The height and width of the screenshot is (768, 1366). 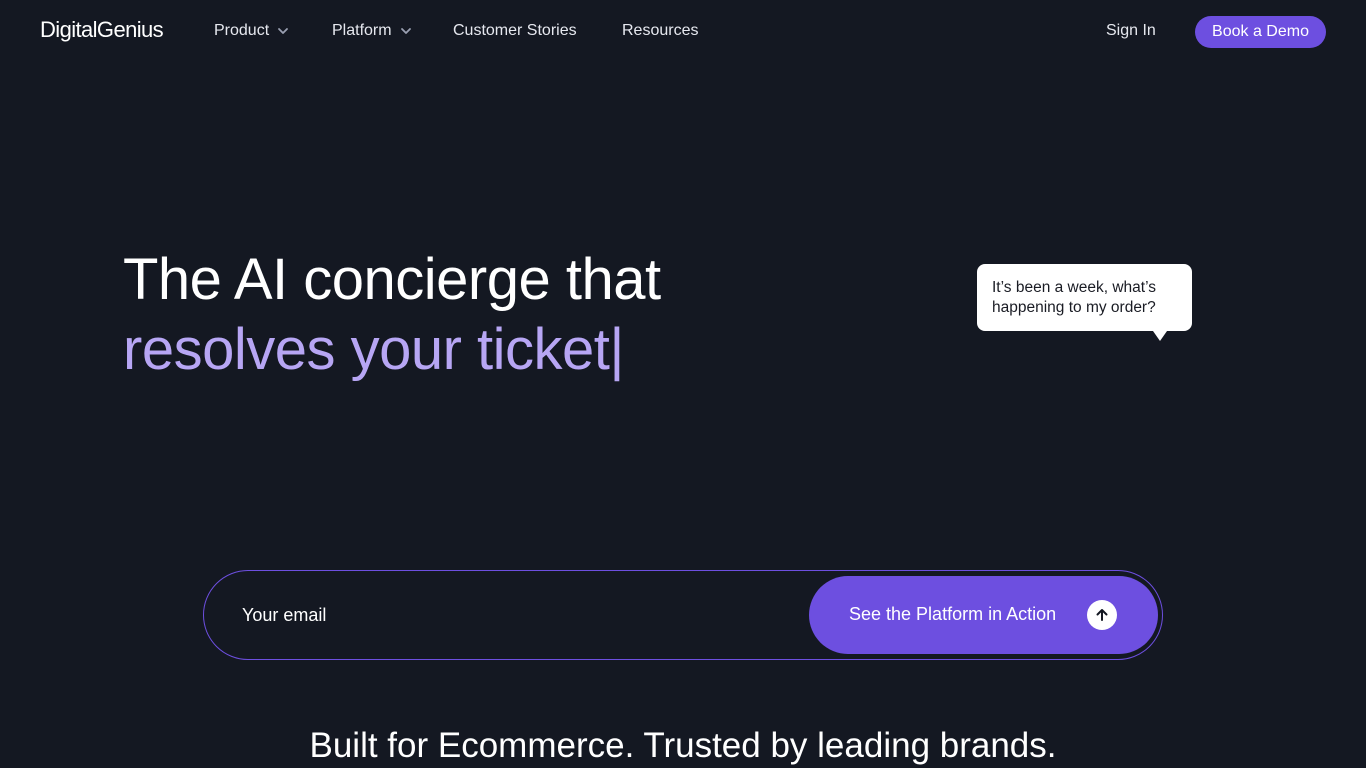 I want to click on hero-title: The AI concierge that, so click(x=392, y=279).